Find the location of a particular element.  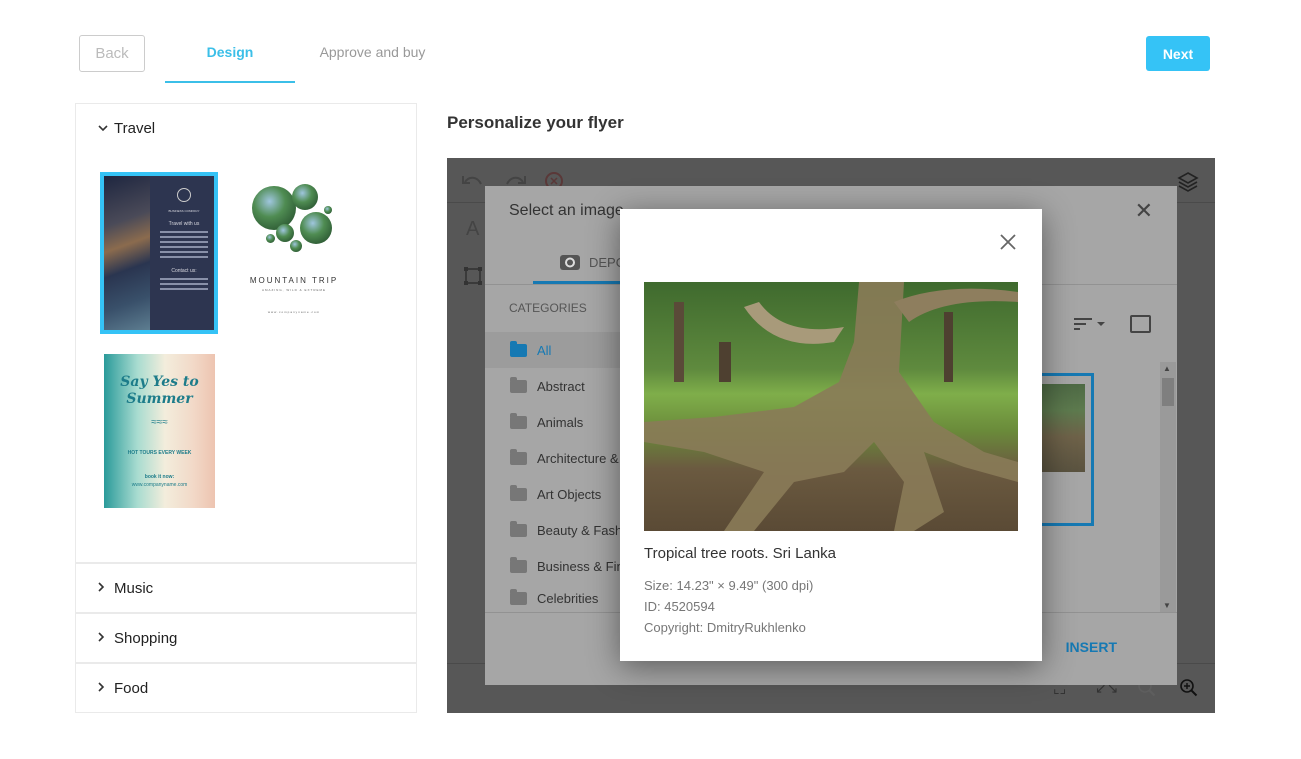

text-tool-icon: A is located at coordinates (472, 229).